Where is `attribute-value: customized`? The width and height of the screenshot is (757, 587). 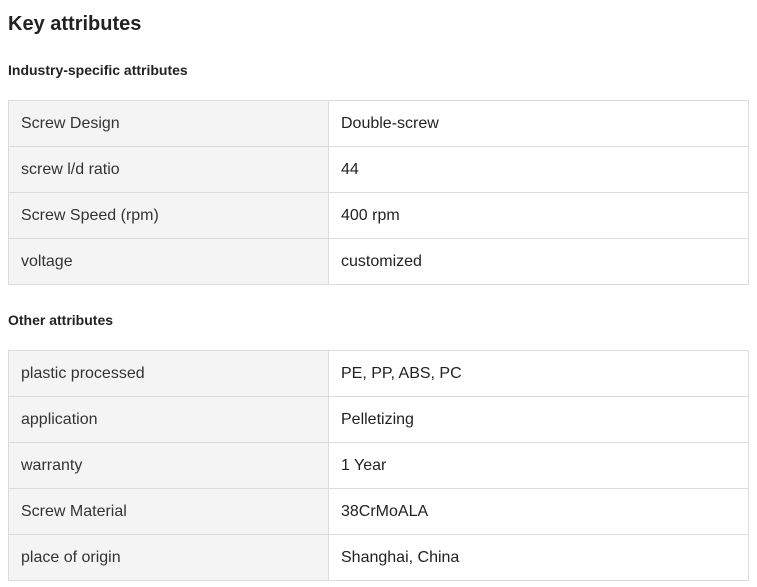 attribute-value: customized is located at coordinates (538, 261).